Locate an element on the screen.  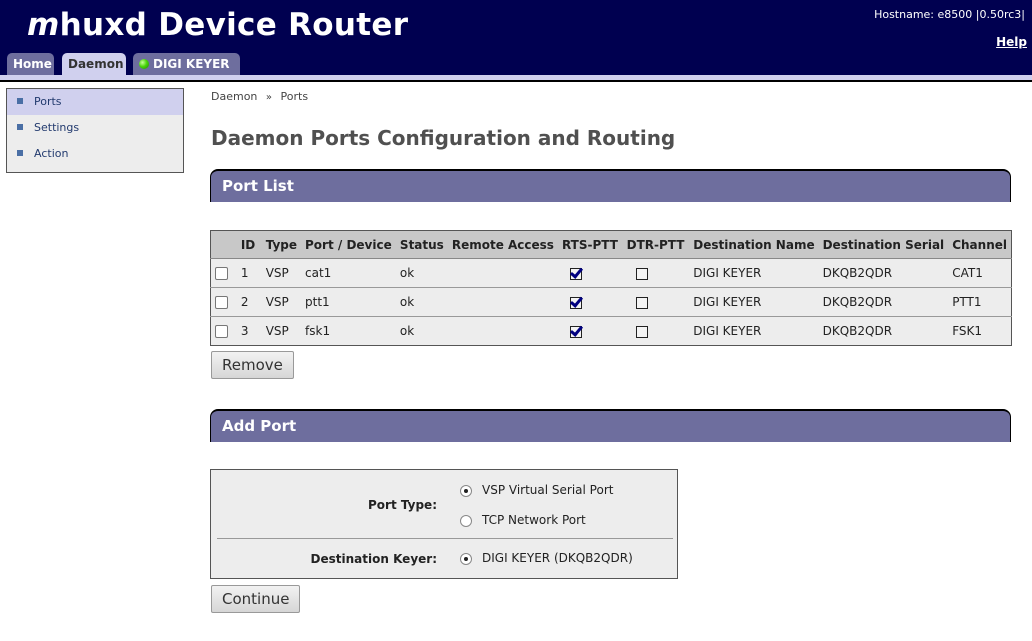
tab-daemon-label: Daemon is located at coordinates (96, 64).